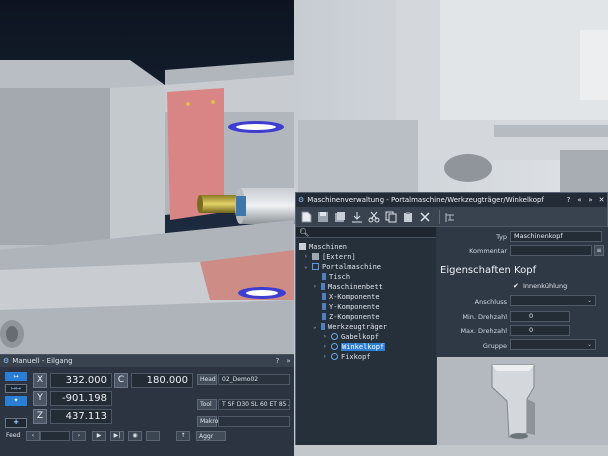  What do you see at coordinates (13, 435) in the screenshot?
I see `feed-label: Feed` at bounding box center [13, 435].